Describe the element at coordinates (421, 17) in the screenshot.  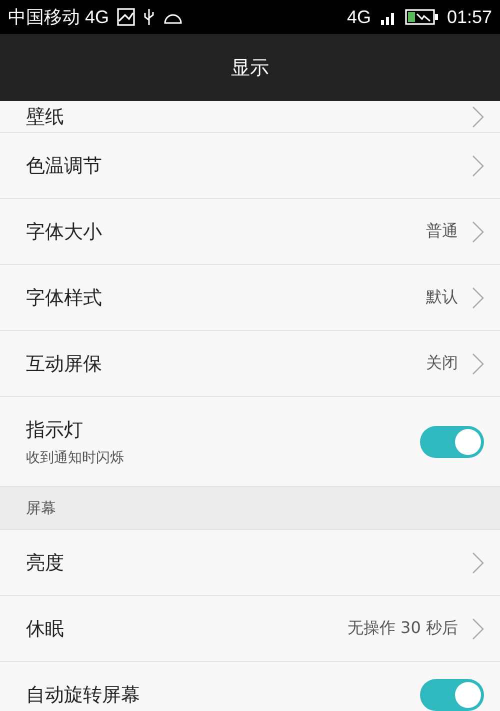
I see `battery-icon` at that location.